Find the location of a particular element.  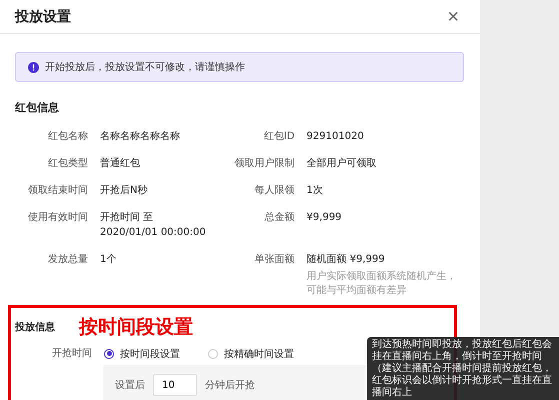

field-label: 红包名称 is located at coordinates (67, 137).